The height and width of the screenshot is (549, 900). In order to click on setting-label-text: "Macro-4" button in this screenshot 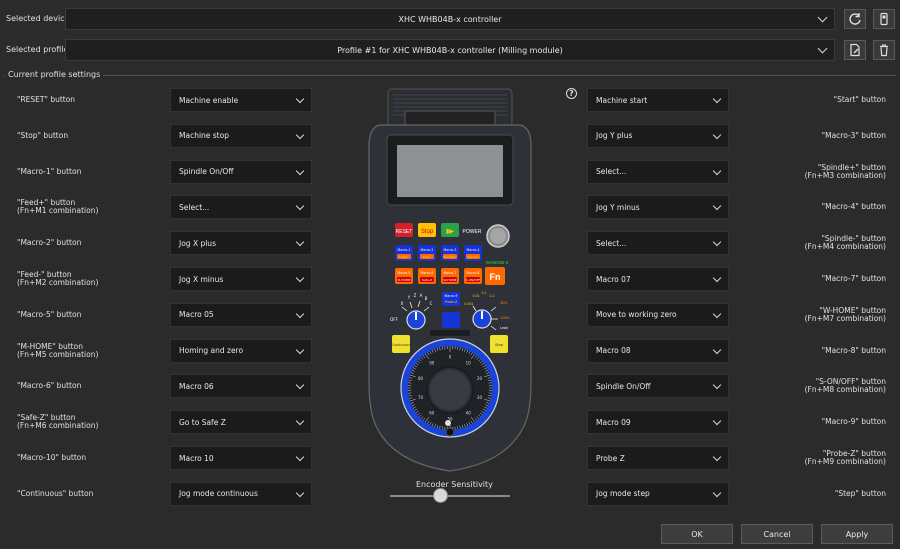, I will do `click(853, 207)`.